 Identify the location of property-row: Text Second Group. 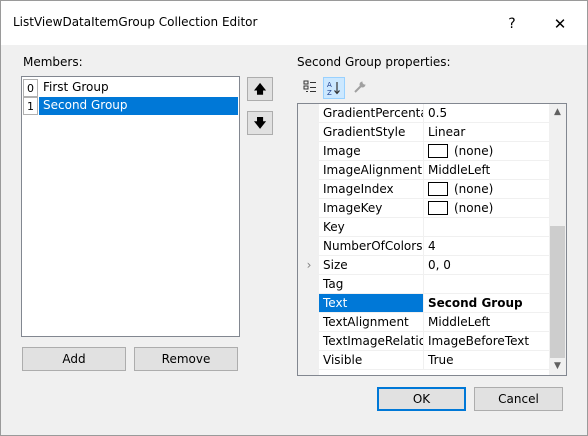
(423, 303).